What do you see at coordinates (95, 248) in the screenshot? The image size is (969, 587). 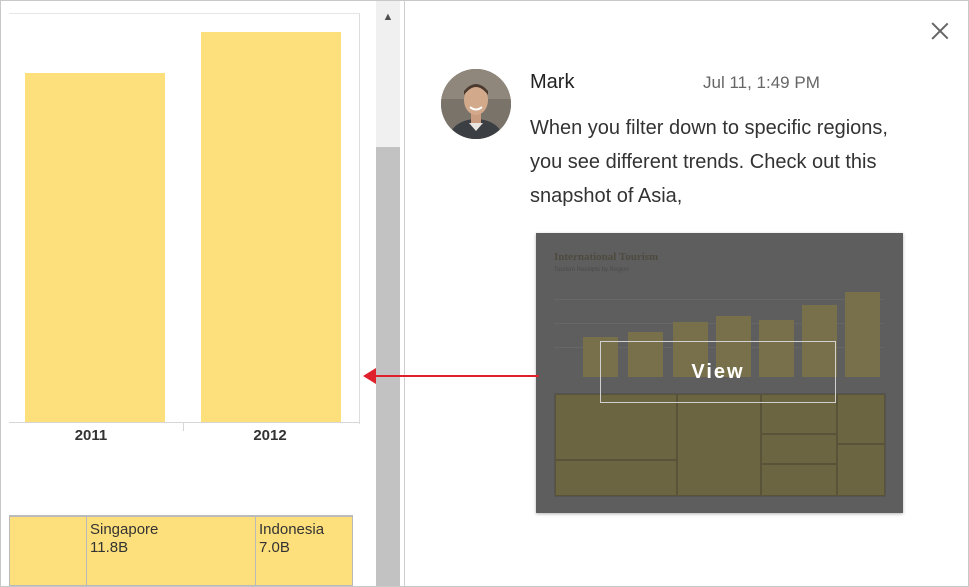 I see `bar-2011` at bounding box center [95, 248].